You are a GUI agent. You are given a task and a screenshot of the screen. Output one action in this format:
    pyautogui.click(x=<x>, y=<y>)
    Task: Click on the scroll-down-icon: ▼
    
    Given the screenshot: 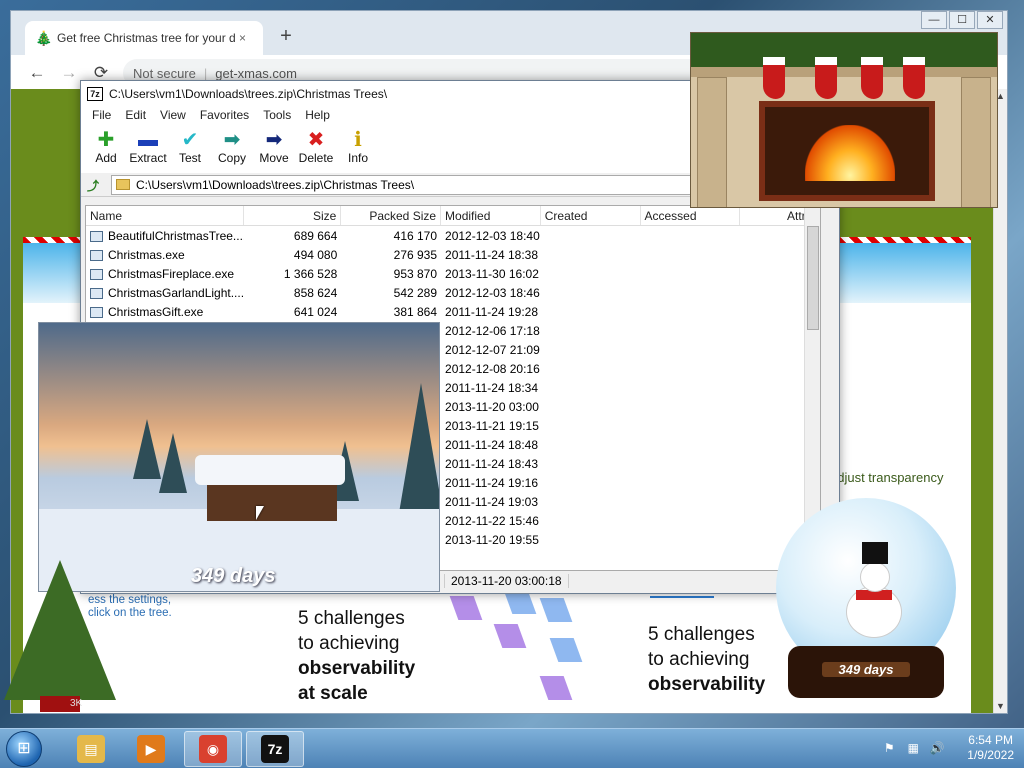 What is the action you would take?
    pyautogui.click(x=1000, y=706)
    